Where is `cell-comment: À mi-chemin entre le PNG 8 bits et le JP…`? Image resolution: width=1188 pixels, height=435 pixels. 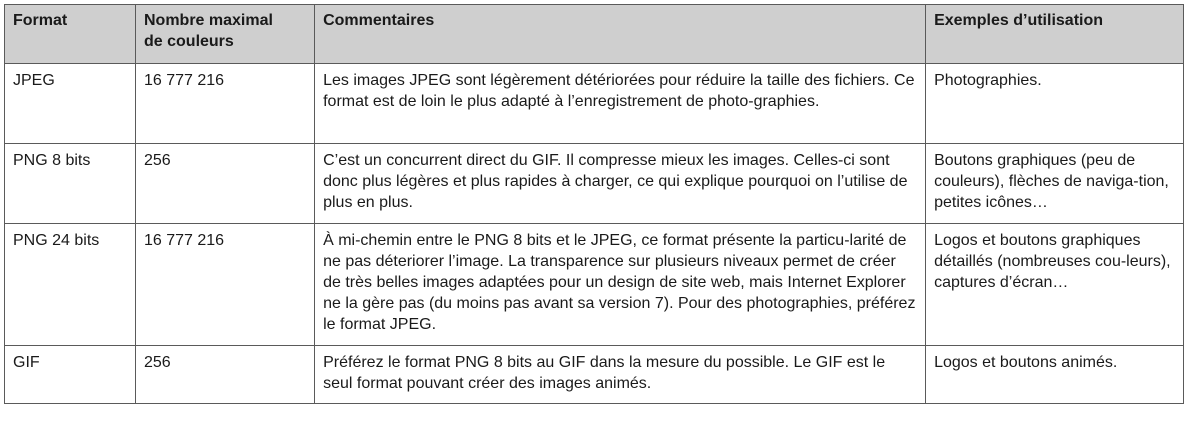 cell-comment: À mi-chemin entre le PNG 8 bits et le JP… is located at coordinates (620, 284).